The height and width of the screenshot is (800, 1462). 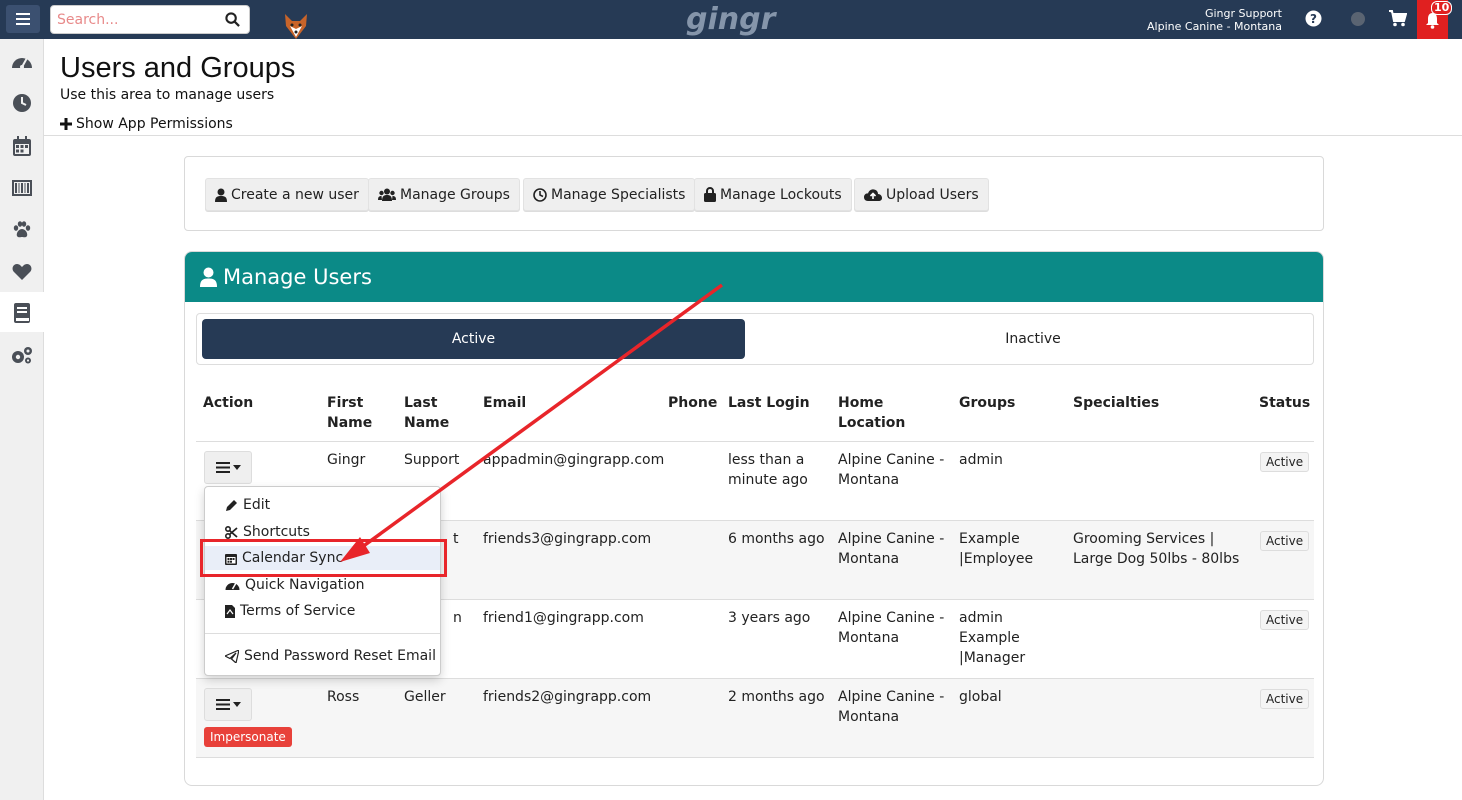 I want to click on upload-users-label: Upload Users, so click(x=932, y=194).